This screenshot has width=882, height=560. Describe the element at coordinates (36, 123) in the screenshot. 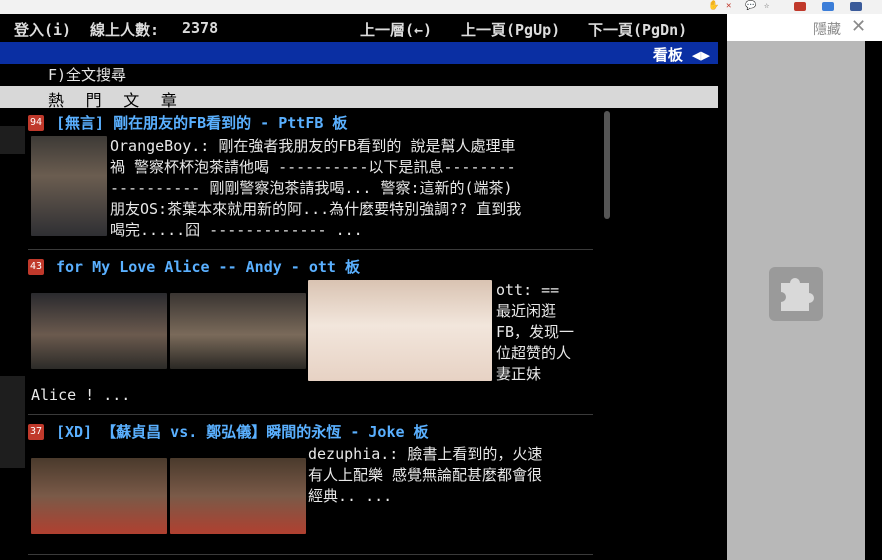

I see `article-count-badge: 94` at that location.